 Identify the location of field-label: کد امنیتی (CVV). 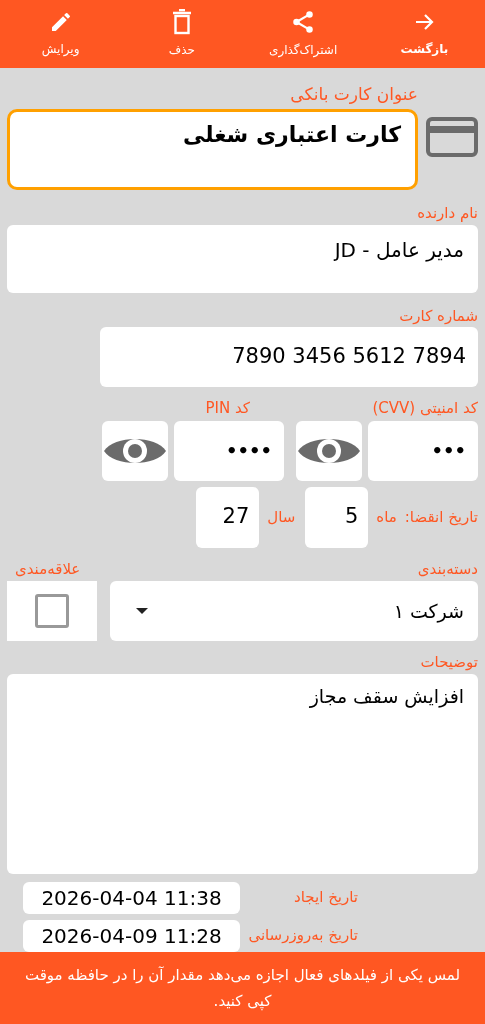
(424, 409).